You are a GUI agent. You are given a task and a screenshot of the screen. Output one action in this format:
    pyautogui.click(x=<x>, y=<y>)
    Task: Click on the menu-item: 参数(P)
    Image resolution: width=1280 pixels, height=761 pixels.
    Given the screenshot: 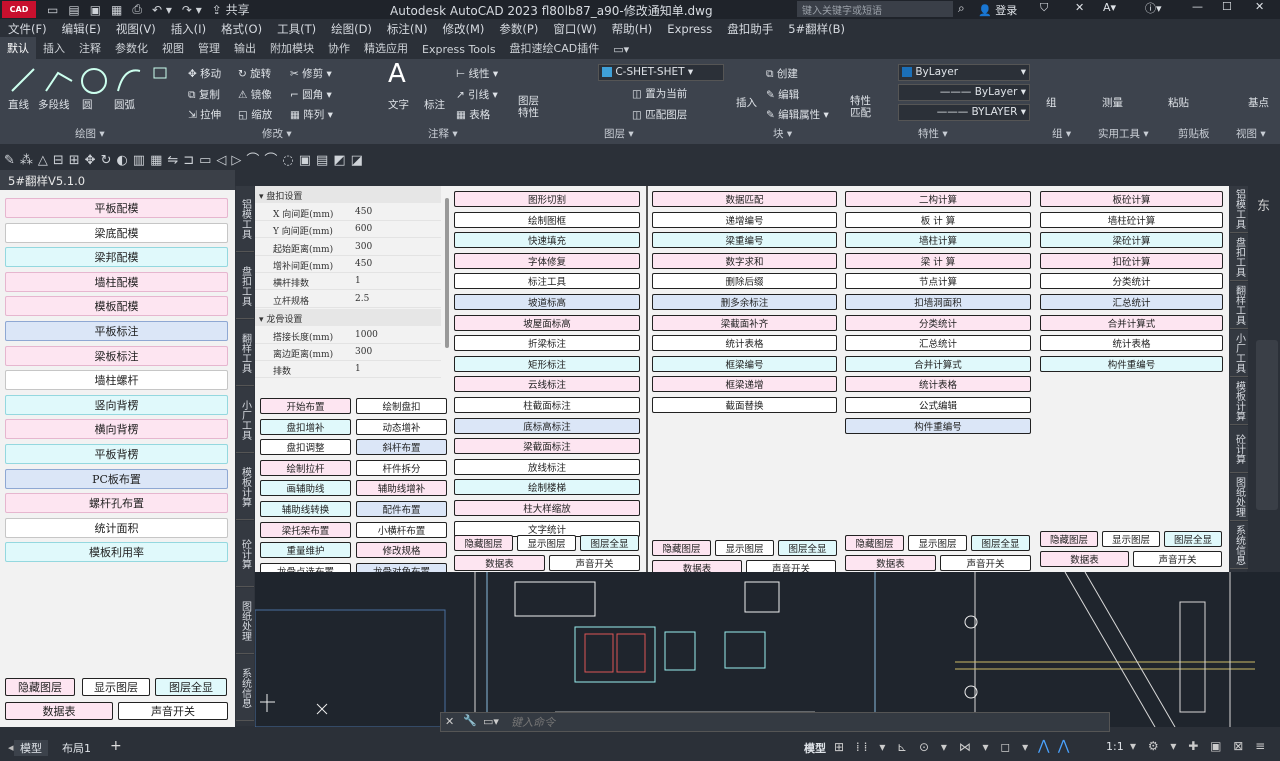 What is the action you would take?
    pyautogui.click(x=518, y=29)
    